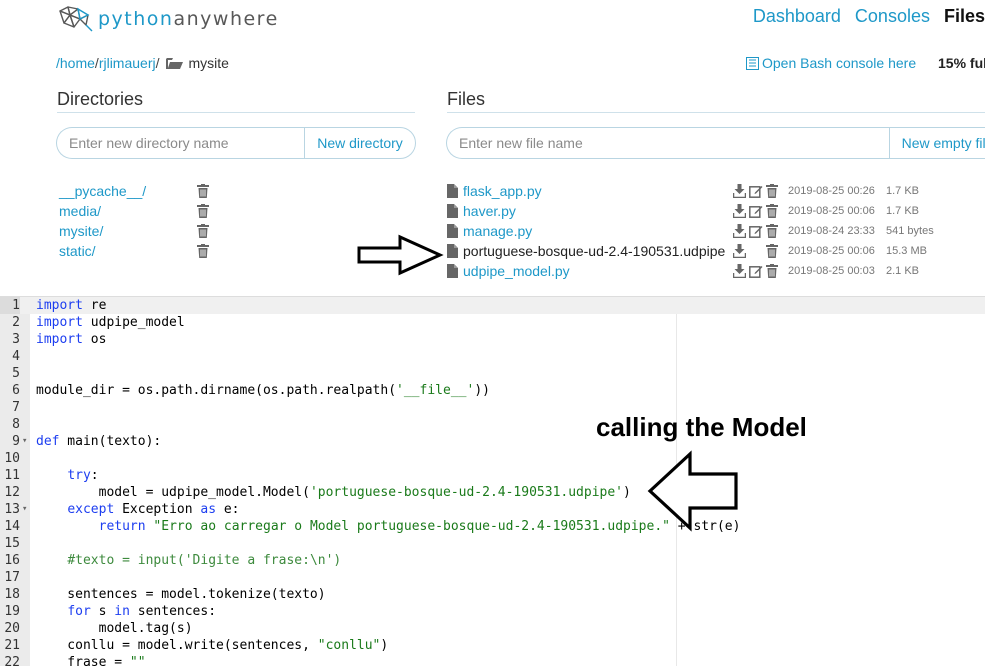  What do you see at coordinates (492, 441) in the screenshot?
I see `code-line: 9 ▾ def main(texto):` at bounding box center [492, 441].